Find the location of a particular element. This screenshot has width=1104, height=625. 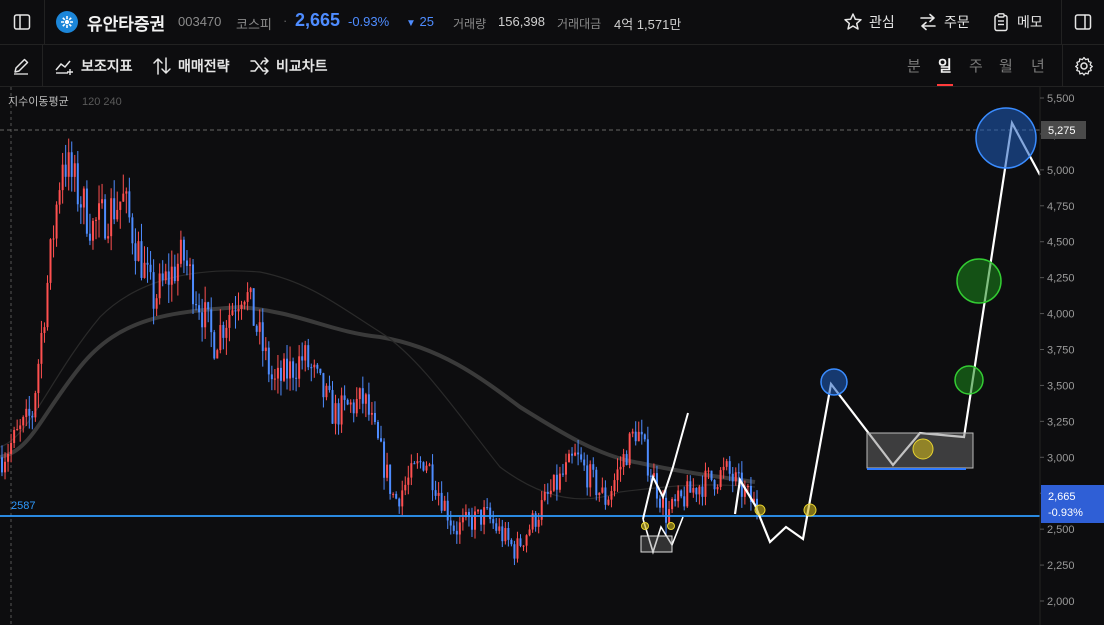

y-tick-label: 3,750 is located at coordinates (1061, 351).